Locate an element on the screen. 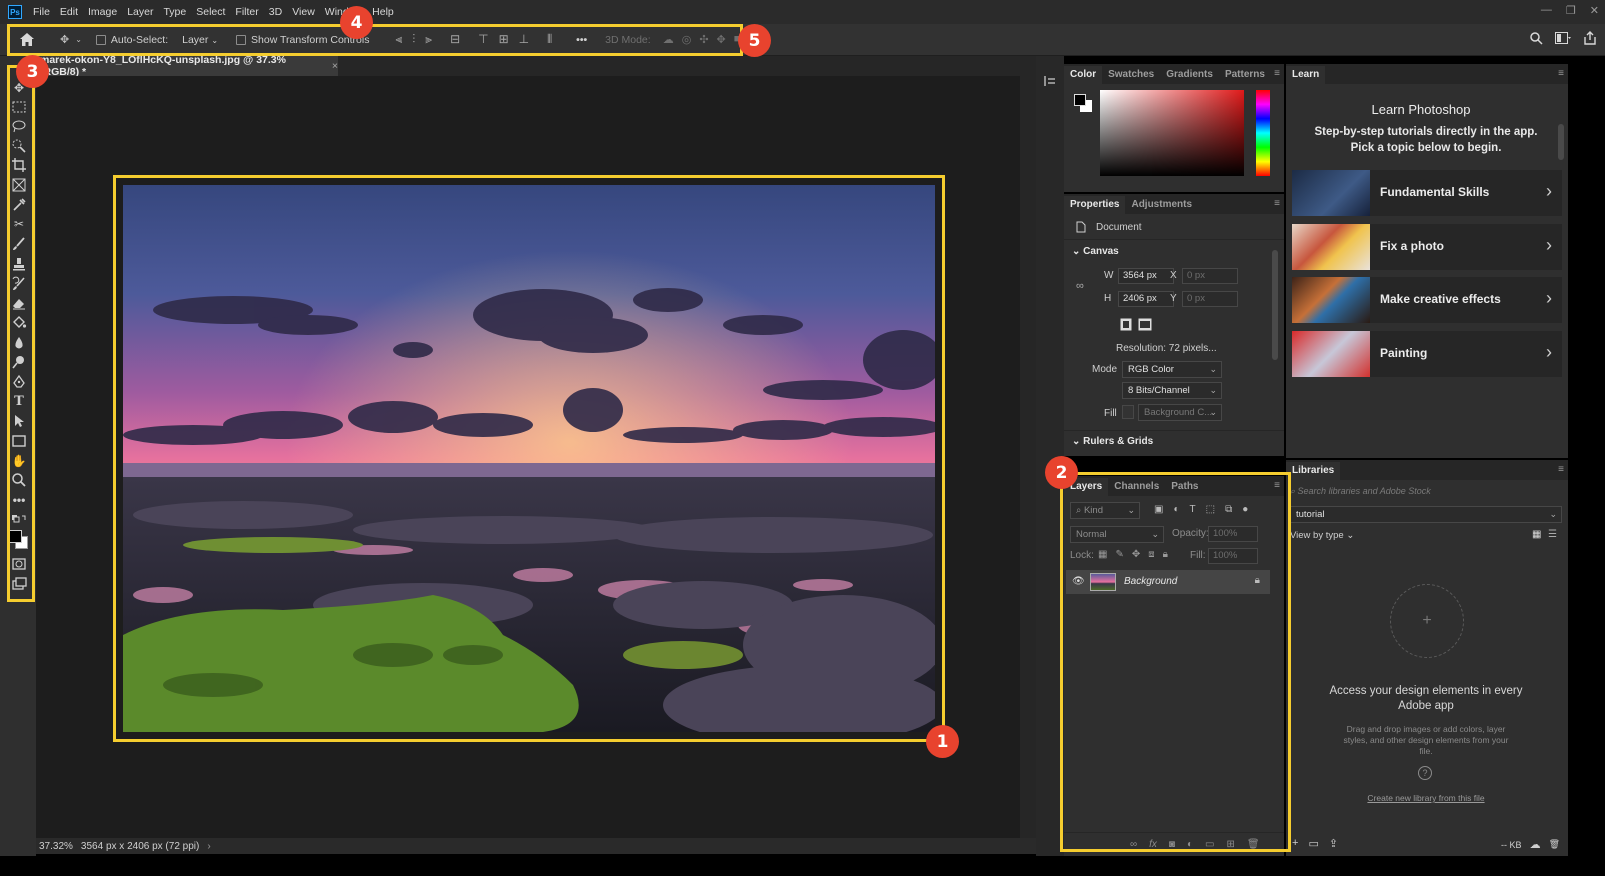 The image size is (1605, 876). move-tool-icon: ✥ is located at coordinates (64, 39).